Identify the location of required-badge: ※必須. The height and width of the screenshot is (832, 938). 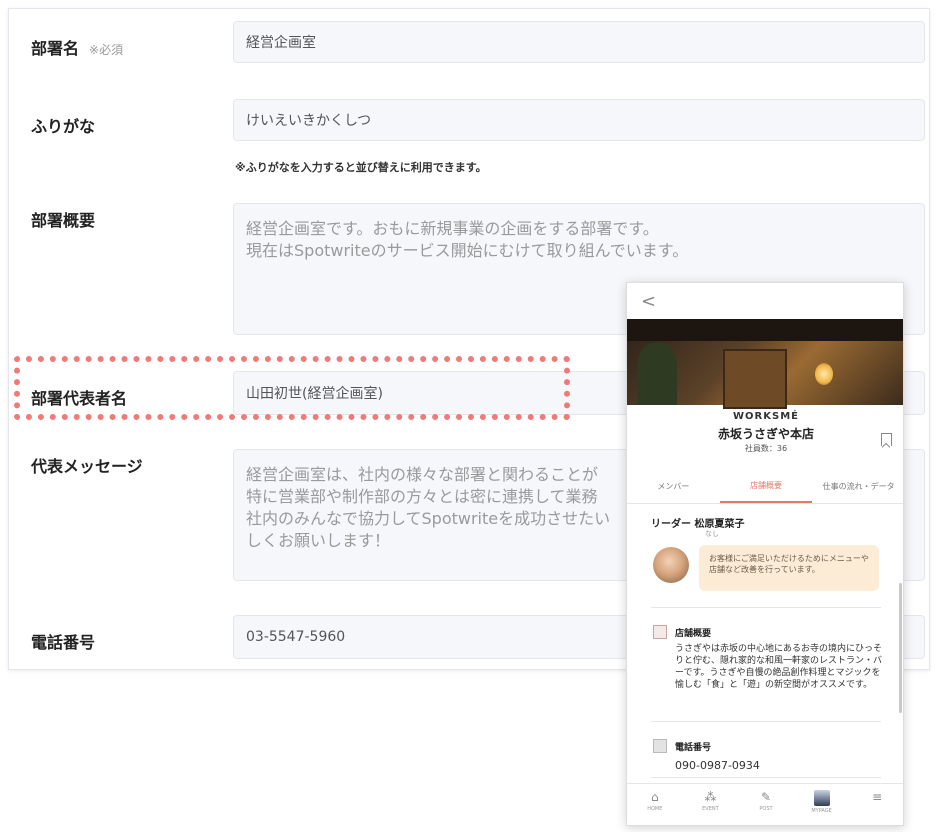
(106, 50).